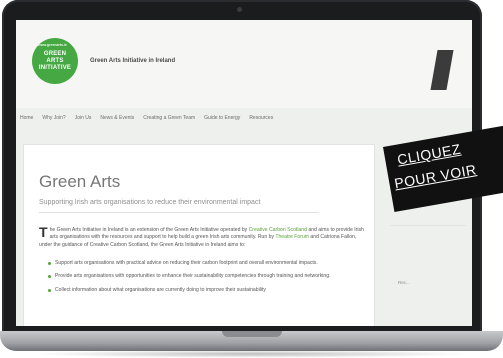 Image resolution: width=503 pixels, height=358 pixels. What do you see at coordinates (83, 120) in the screenshot?
I see `nav-item-join-us: Join Us` at bounding box center [83, 120].